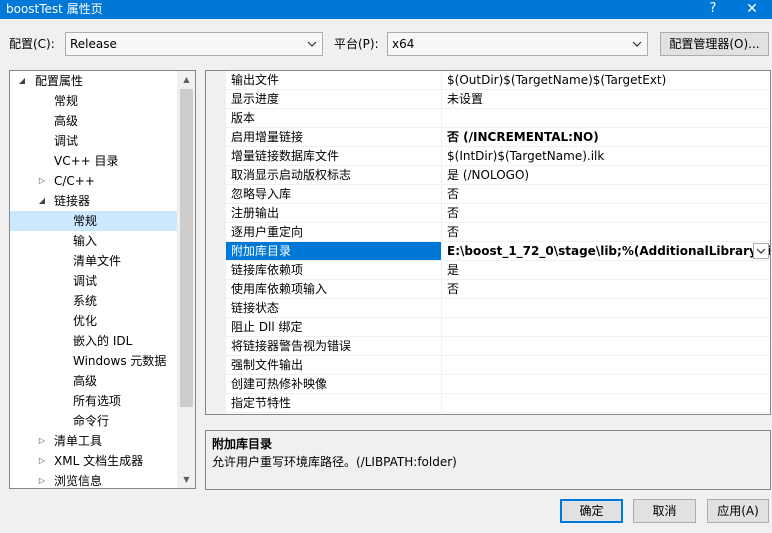  Describe the element at coordinates (591, 511) in the screenshot. I see `ok-button: 确定` at that location.